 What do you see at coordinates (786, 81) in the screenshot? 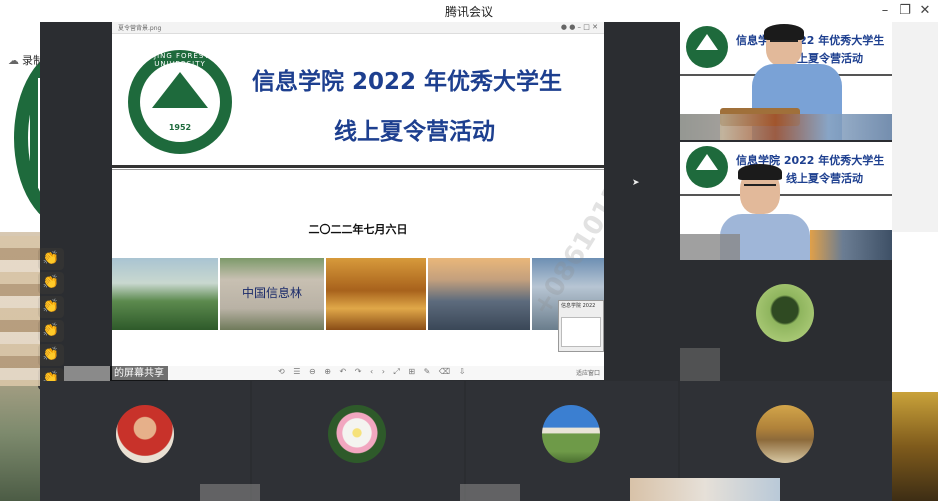
I see `participant-video-1: 信息学院 2022 年优秀大学生 线上夏令营活动` at bounding box center [786, 81].